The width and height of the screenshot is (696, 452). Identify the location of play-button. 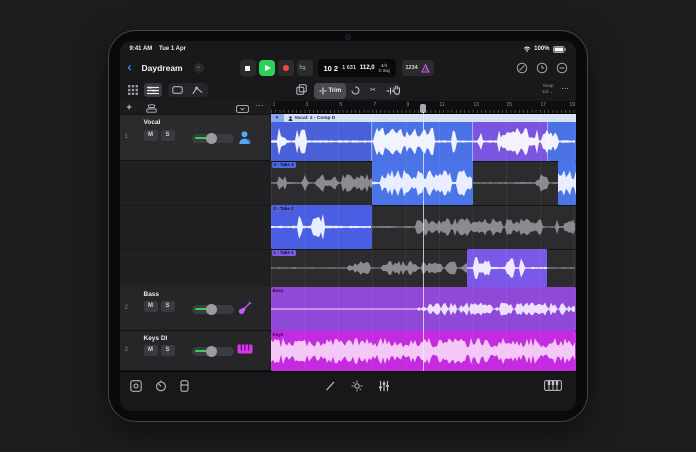
(266, 68).